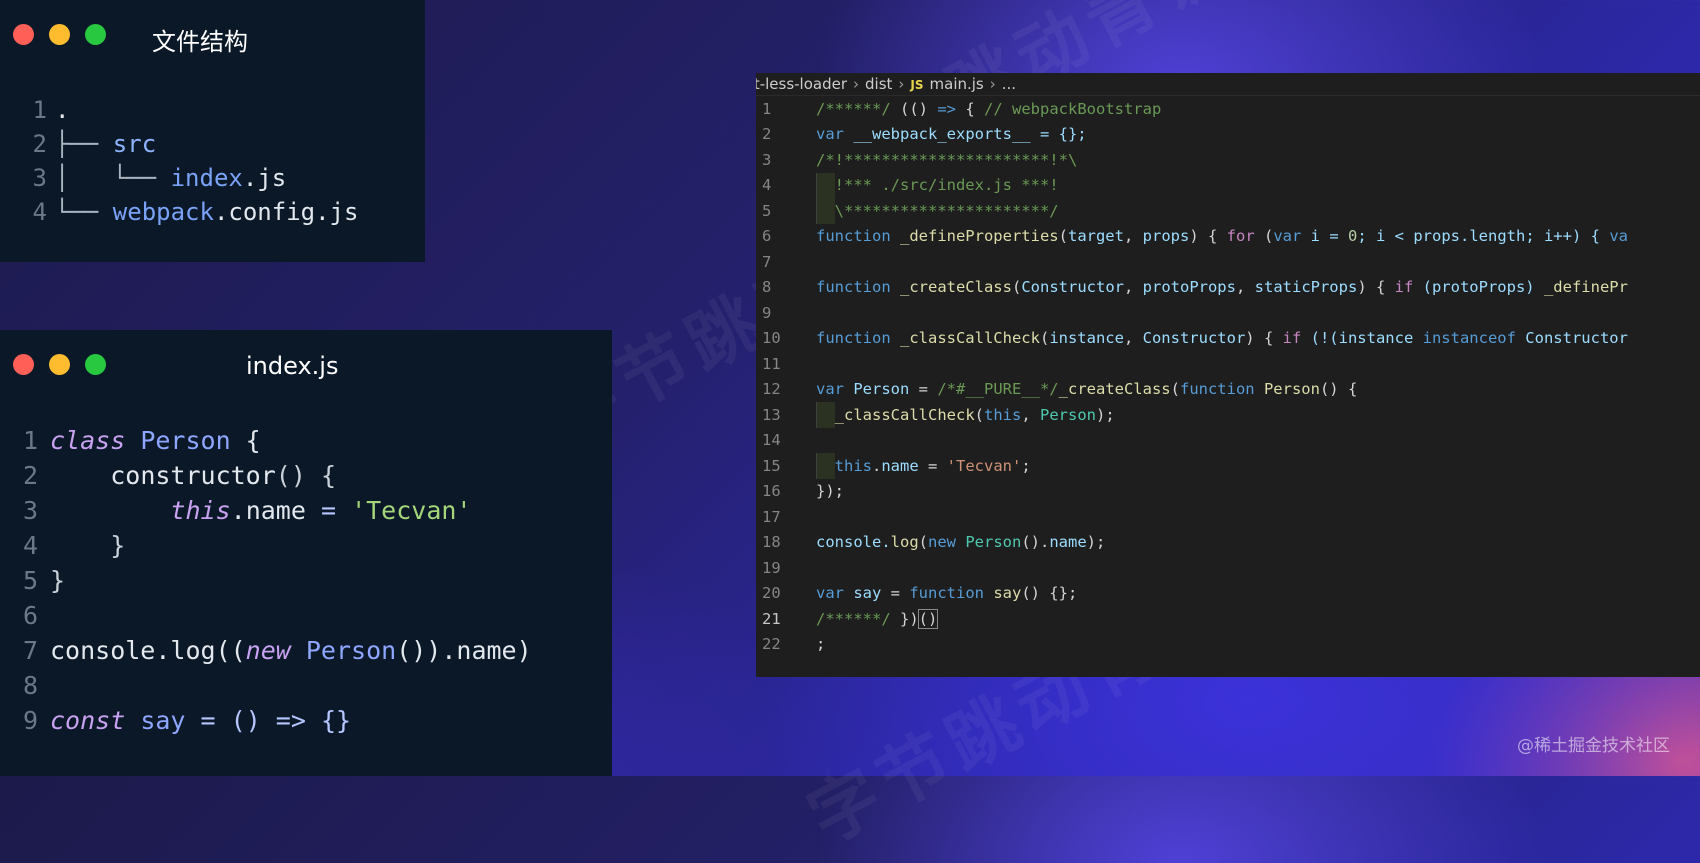  What do you see at coordinates (877, 618) in the screenshot?
I see `code-text: /******/ })()` at bounding box center [877, 618].